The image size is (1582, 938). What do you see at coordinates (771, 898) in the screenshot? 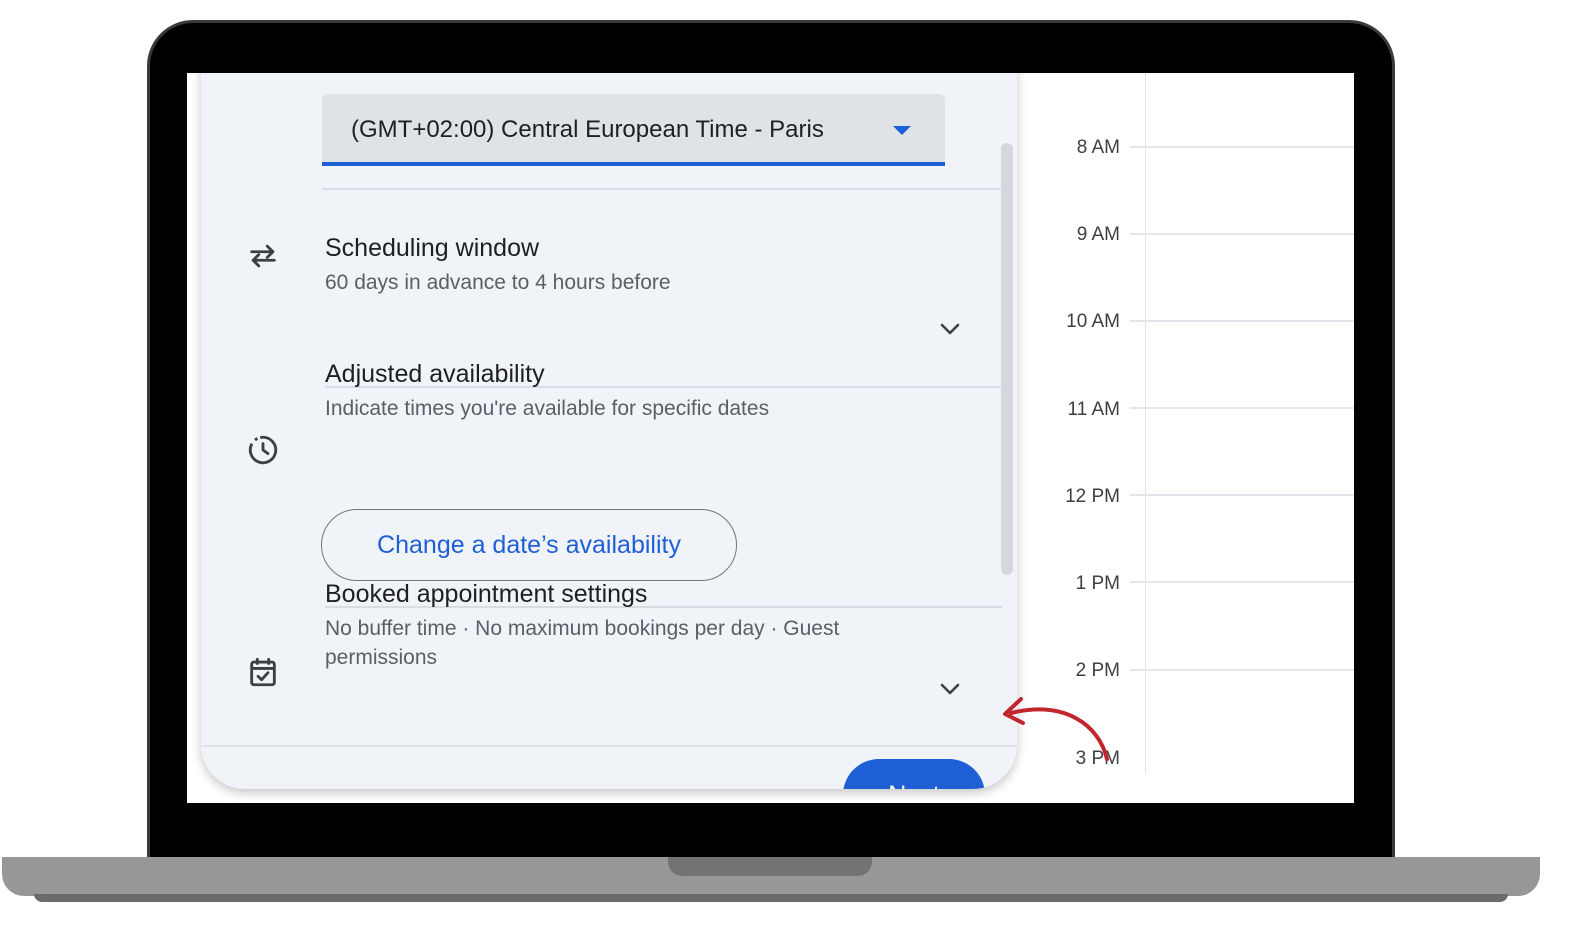
I see `laptop-base-lip` at bounding box center [771, 898].